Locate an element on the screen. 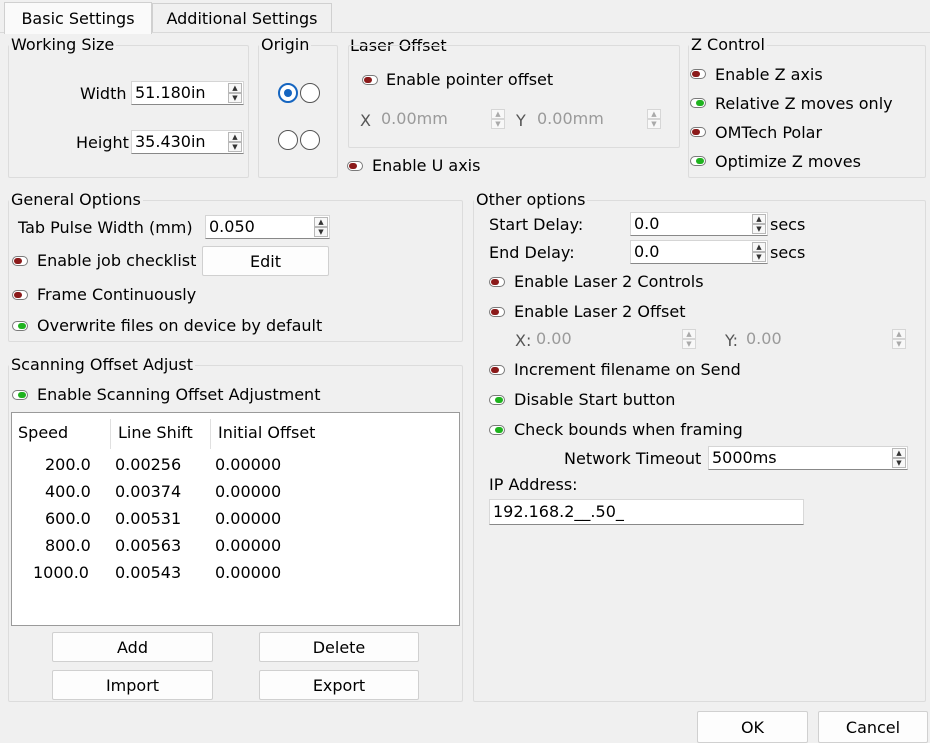 The height and width of the screenshot is (743, 930). column-header-line-shift: Line Shift is located at coordinates (155, 433).